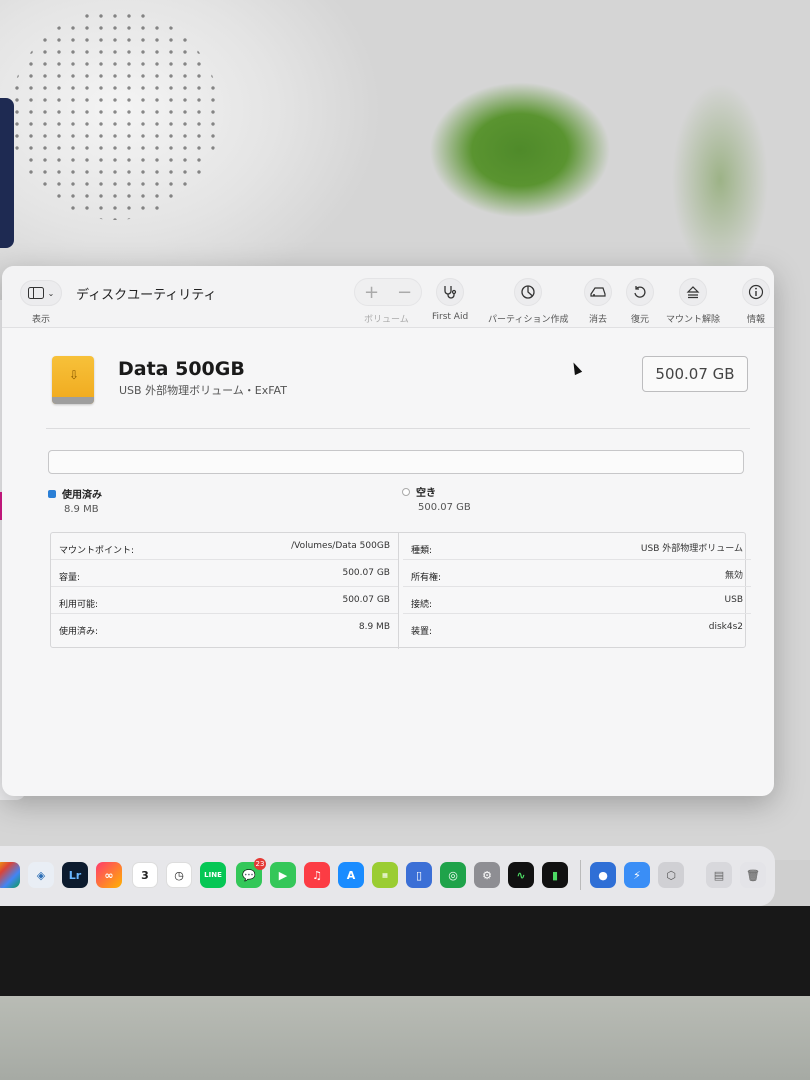 This screenshot has width=810, height=1080. Describe the element at coordinates (51, 293) in the screenshot. I see `chevron-down-icon: ⌄` at that location.